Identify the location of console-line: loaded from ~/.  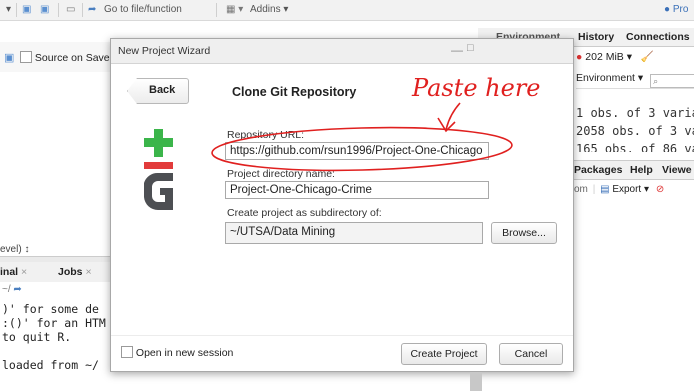
(50, 365).